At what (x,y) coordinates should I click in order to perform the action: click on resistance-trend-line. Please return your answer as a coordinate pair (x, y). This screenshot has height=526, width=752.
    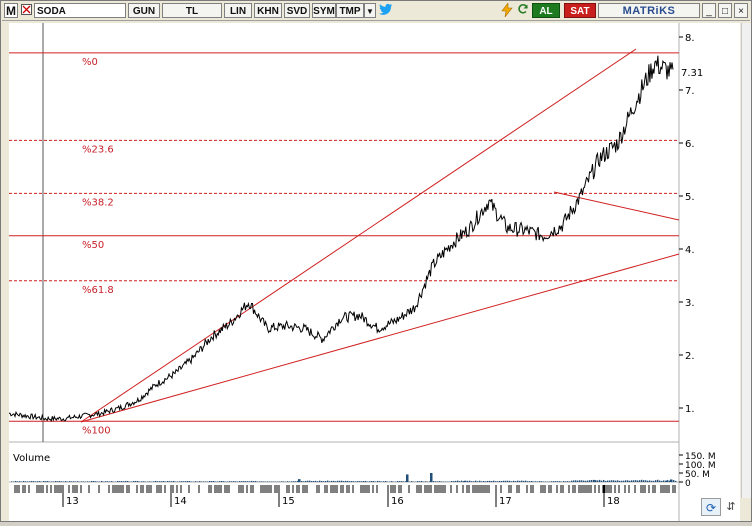
    Looking at the image, I should click on (616, 206).